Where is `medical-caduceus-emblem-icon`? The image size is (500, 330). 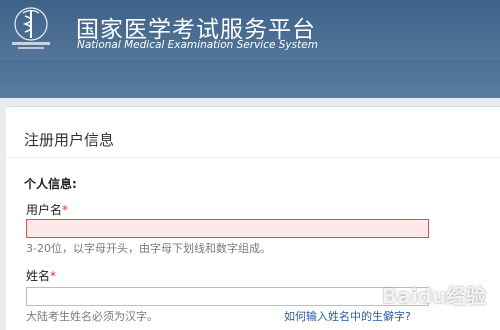
medical-caduceus-emblem-icon is located at coordinates (31, 28).